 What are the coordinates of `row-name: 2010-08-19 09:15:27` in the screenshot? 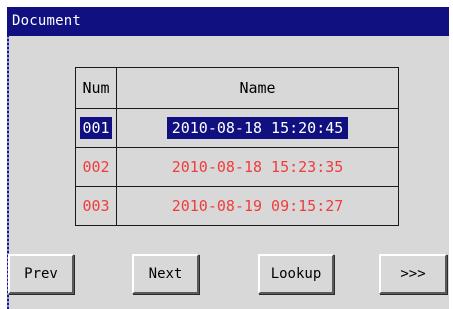 It's located at (257, 206).